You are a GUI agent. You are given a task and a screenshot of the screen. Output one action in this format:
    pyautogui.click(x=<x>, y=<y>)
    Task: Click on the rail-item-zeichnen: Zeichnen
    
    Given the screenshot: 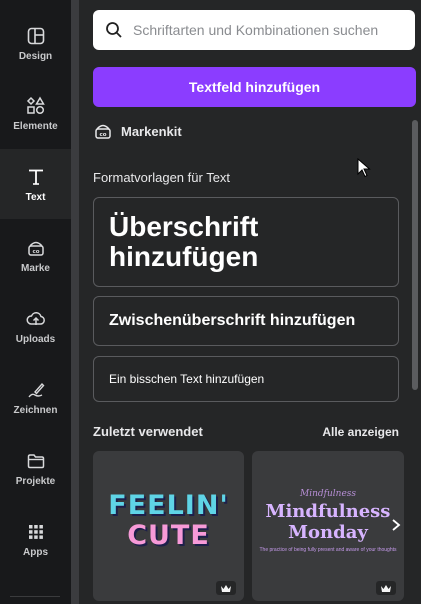 What is the action you would take?
    pyautogui.click(x=35, y=397)
    